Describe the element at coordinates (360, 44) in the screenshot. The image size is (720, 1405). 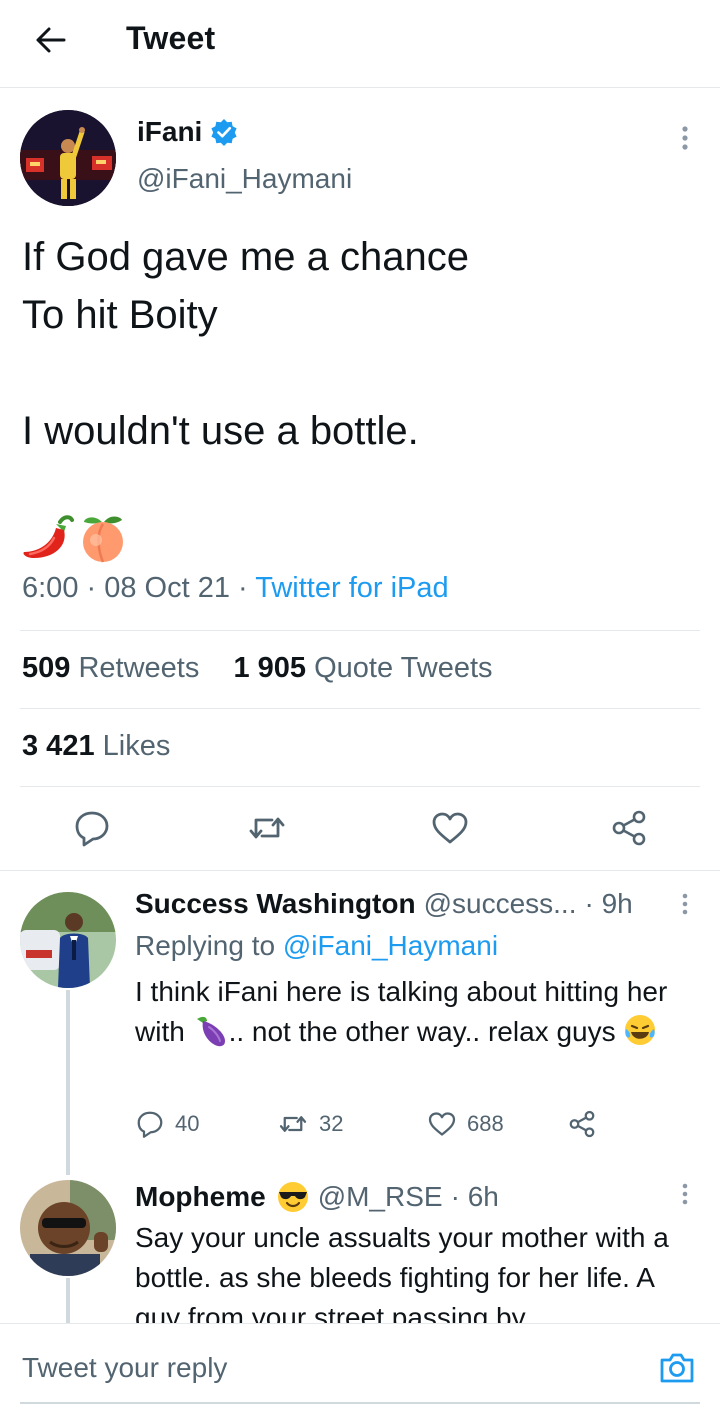
I see `top-bar: Tweet` at that location.